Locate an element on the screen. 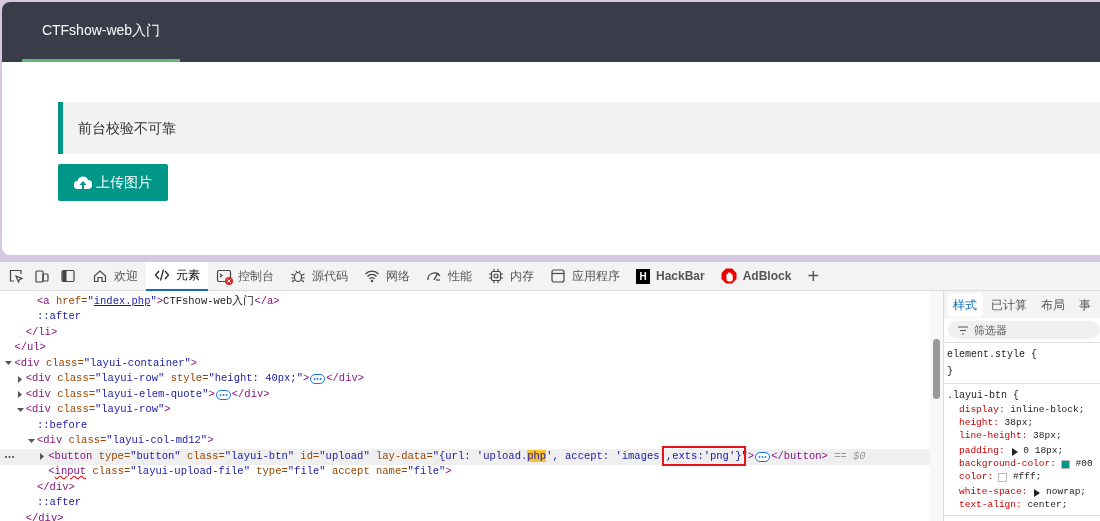 The image size is (1100, 521). css-property: white-space: is located at coordinates (993, 492).